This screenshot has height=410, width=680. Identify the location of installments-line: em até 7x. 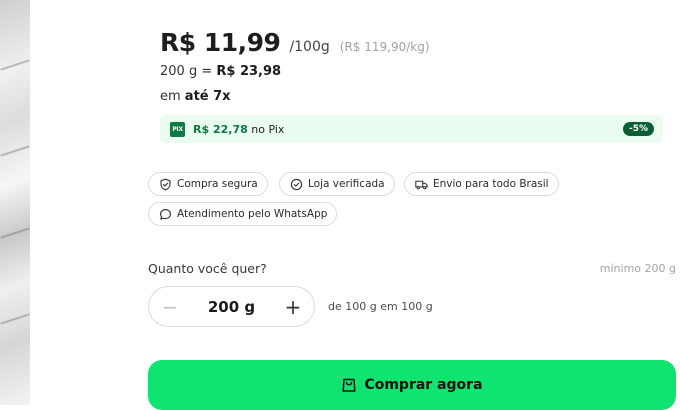
(195, 96).